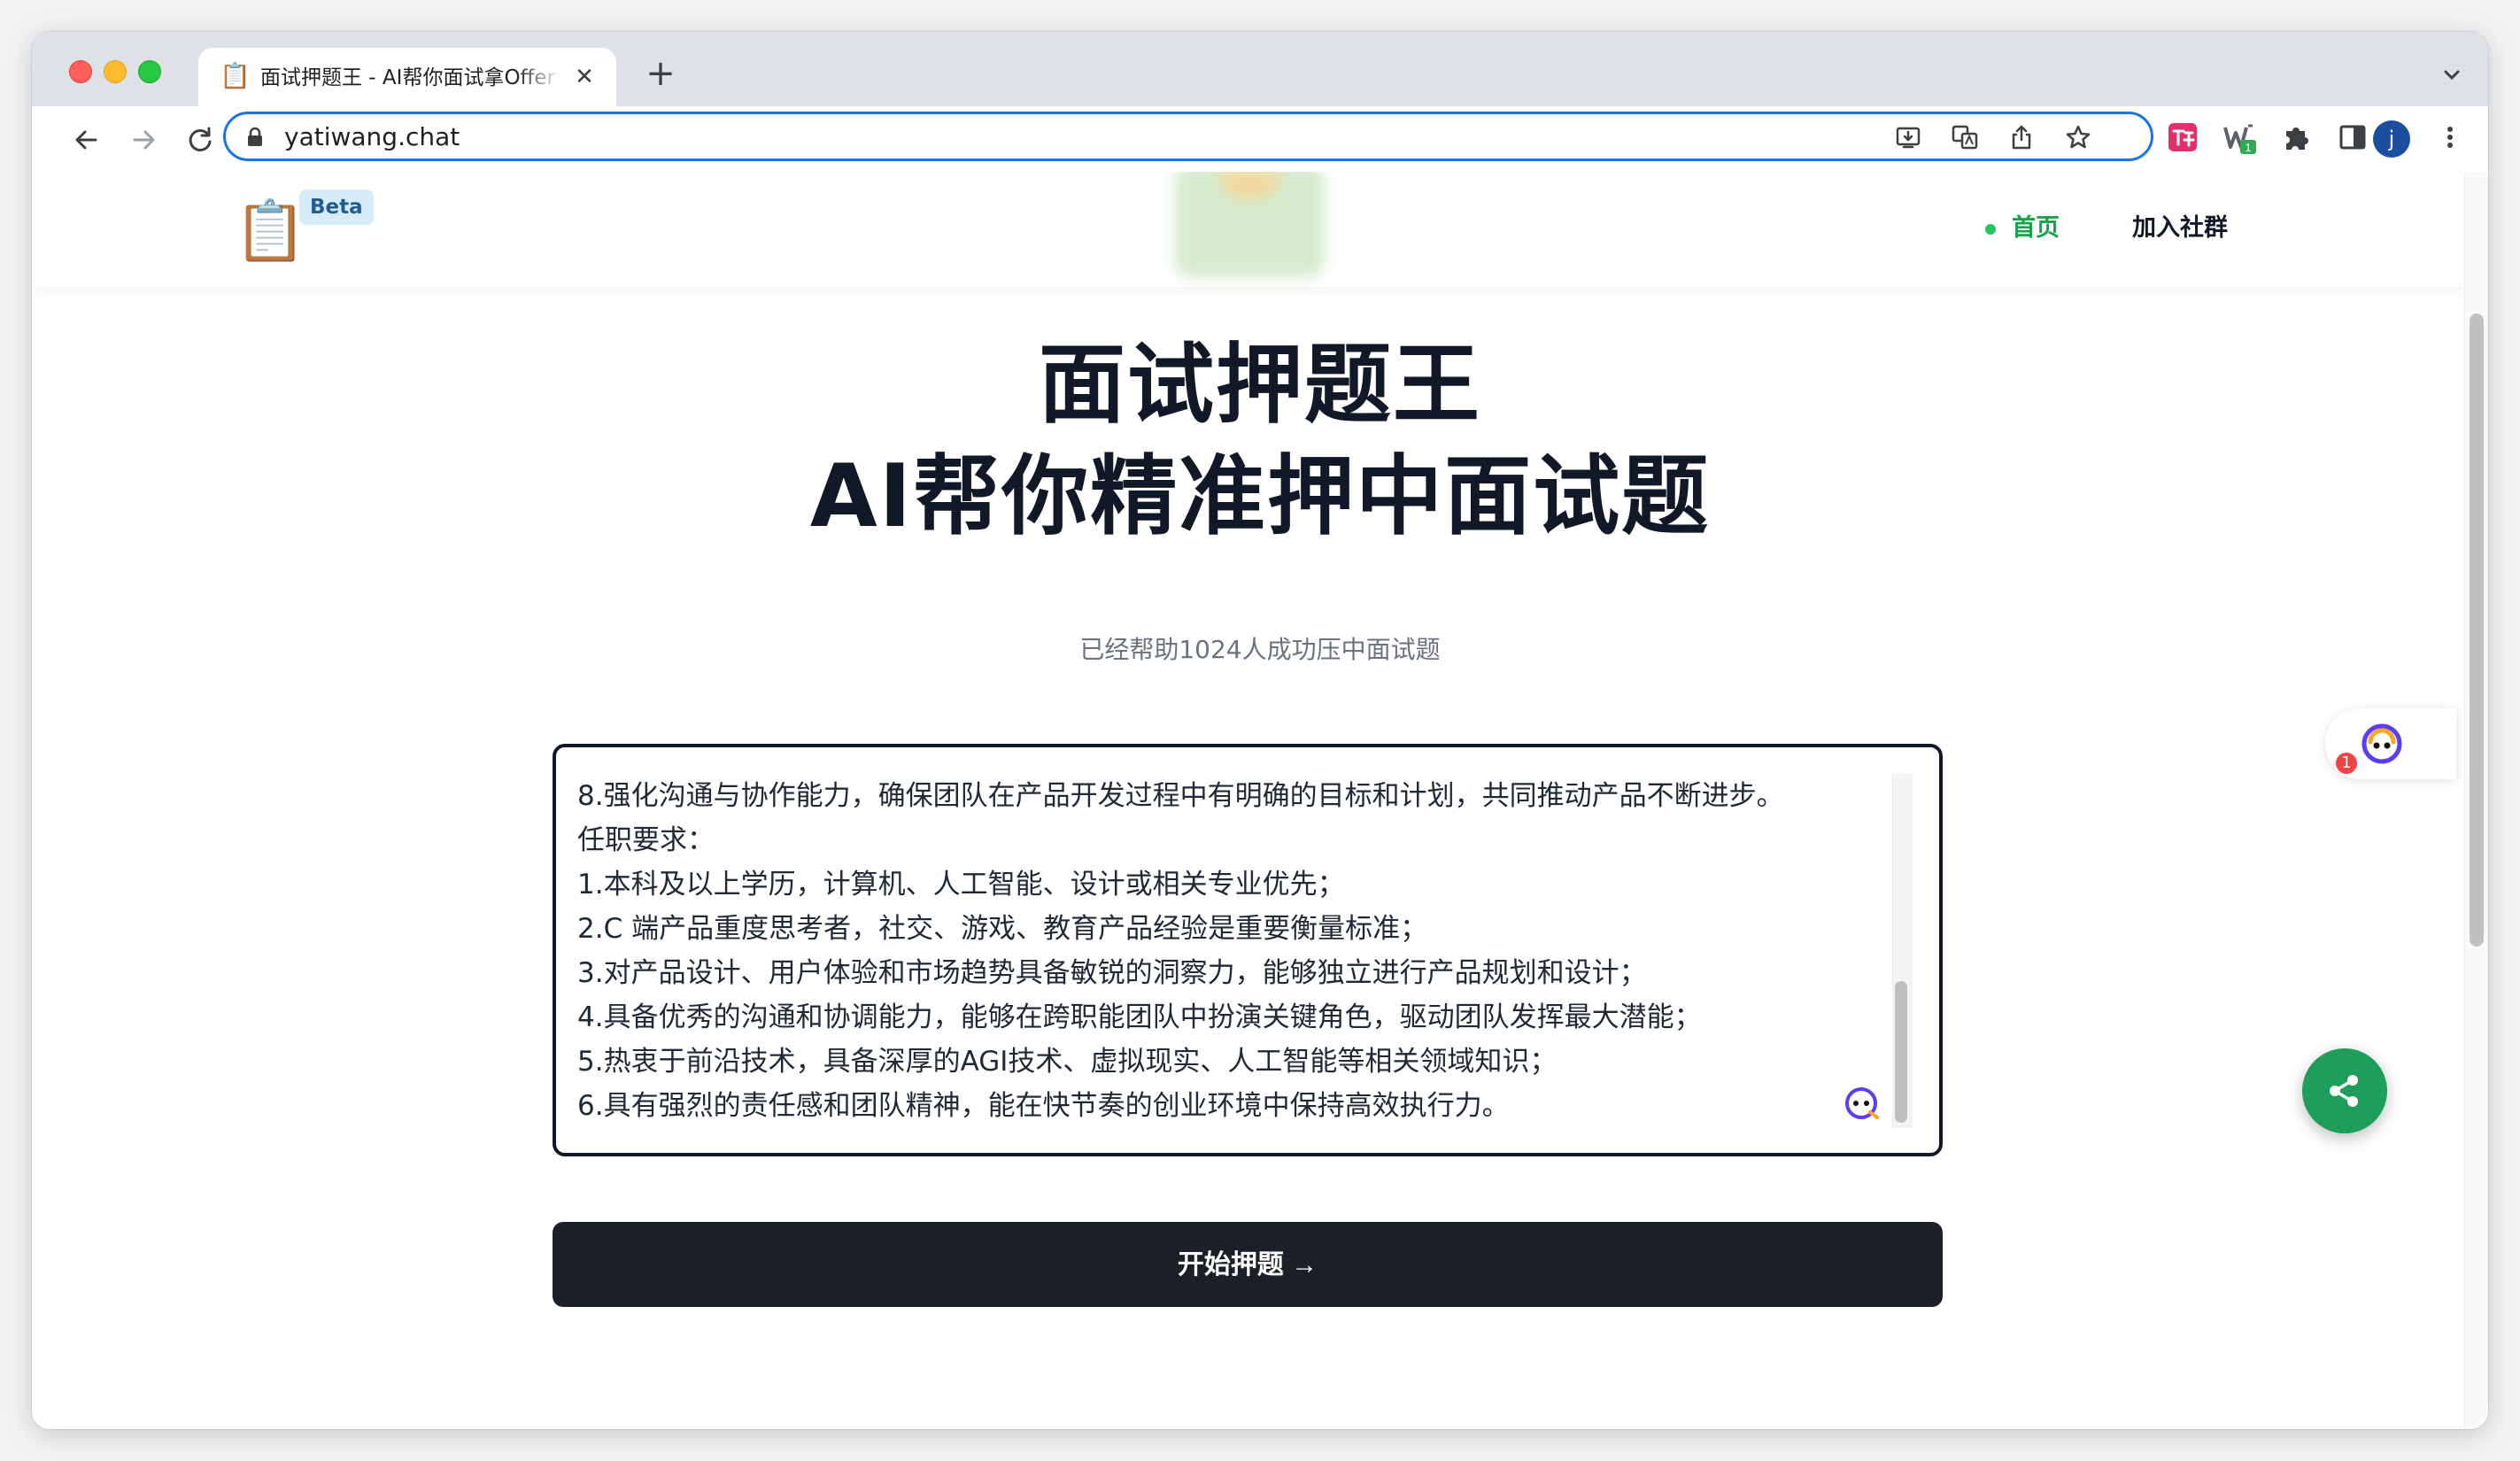  What do you see at coordinates (584, 77) in the screenshot?
I see `tab-close-icon: ✕` at bounding box center [584, 77].